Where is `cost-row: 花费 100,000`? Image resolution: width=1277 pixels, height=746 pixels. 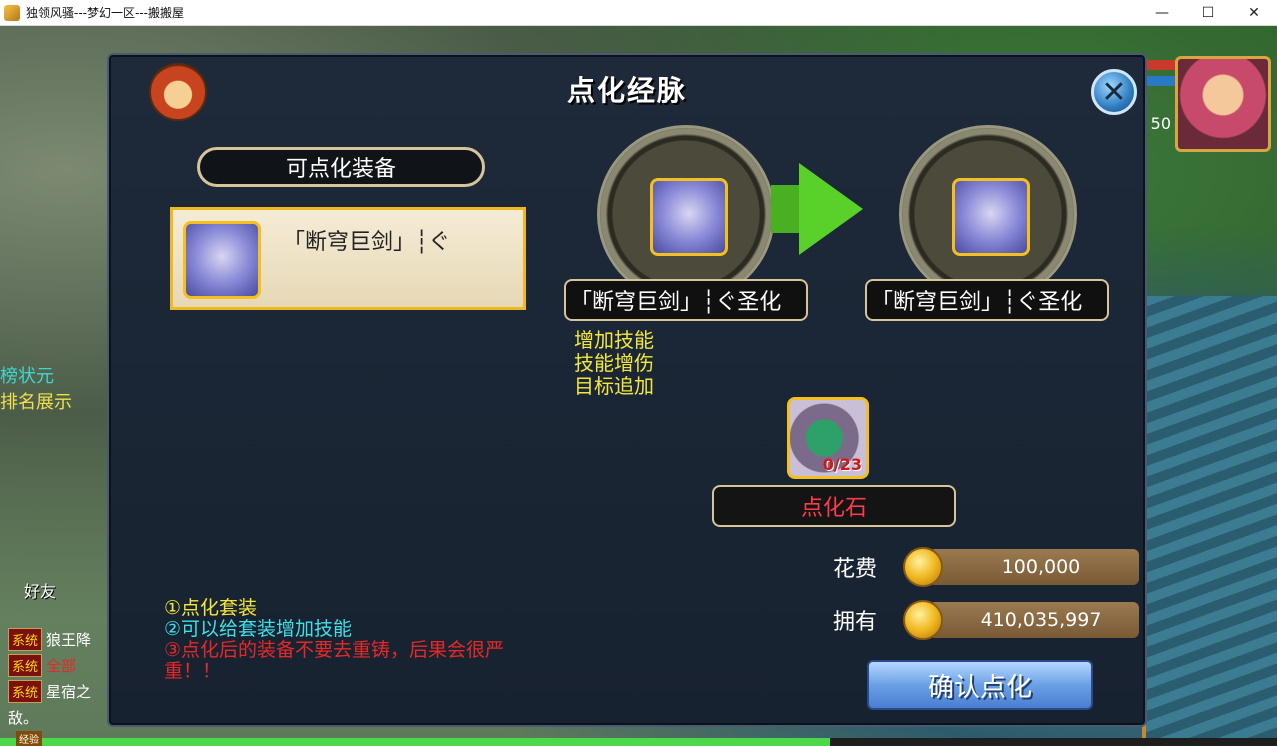 cost-row: 花费 100,000 is located at coordinates (986, 567).